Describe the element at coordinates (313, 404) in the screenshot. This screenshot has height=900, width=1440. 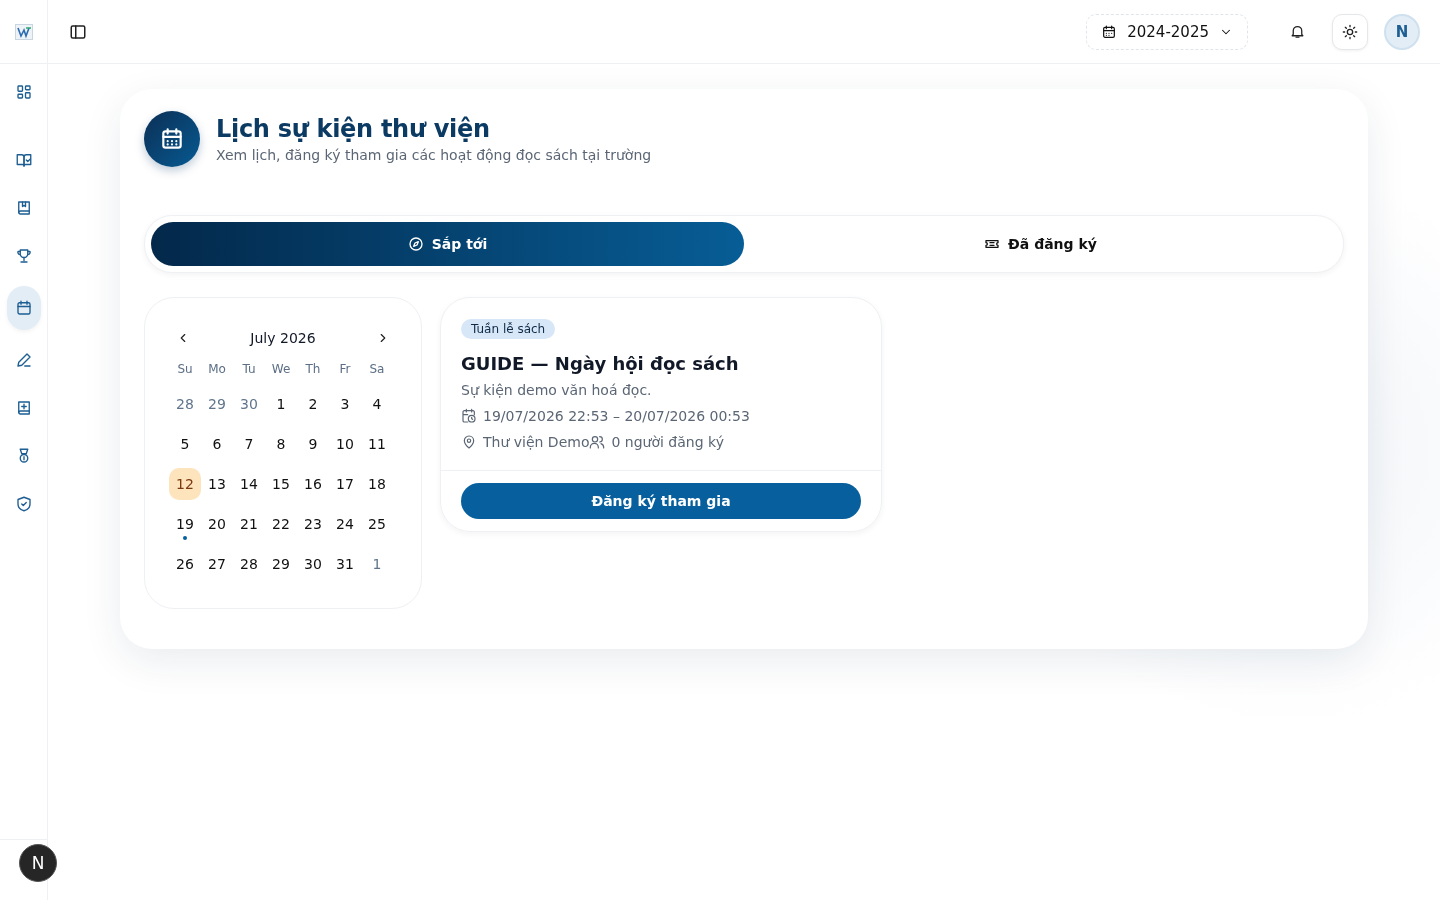
I see `calendar-day: 2` at that location.